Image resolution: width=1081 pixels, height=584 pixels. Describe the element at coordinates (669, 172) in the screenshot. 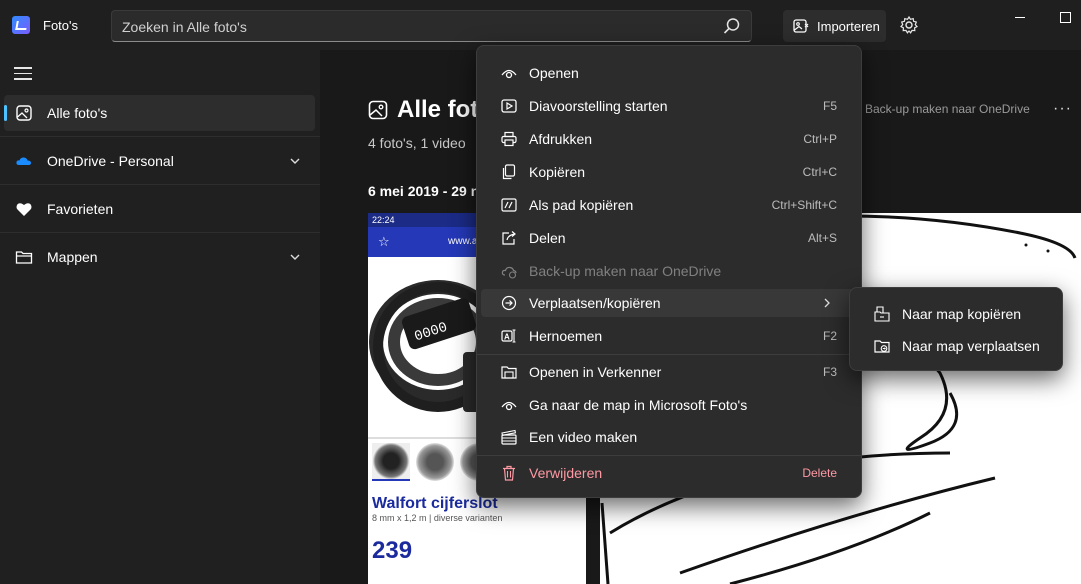

I see `menu-item-copy: Kopiëren Ctrl+C` at that location.